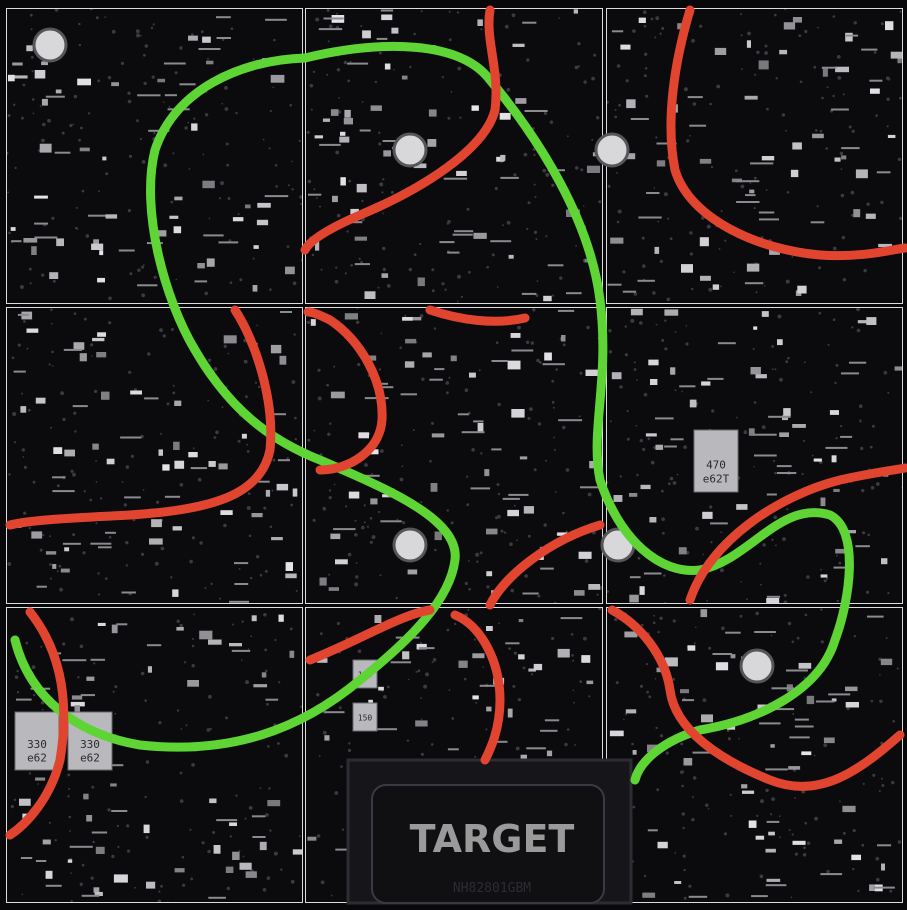 The height and width of the screenshot is (910, 907). I want to click on target-label: TARGET, so click(492, 839).